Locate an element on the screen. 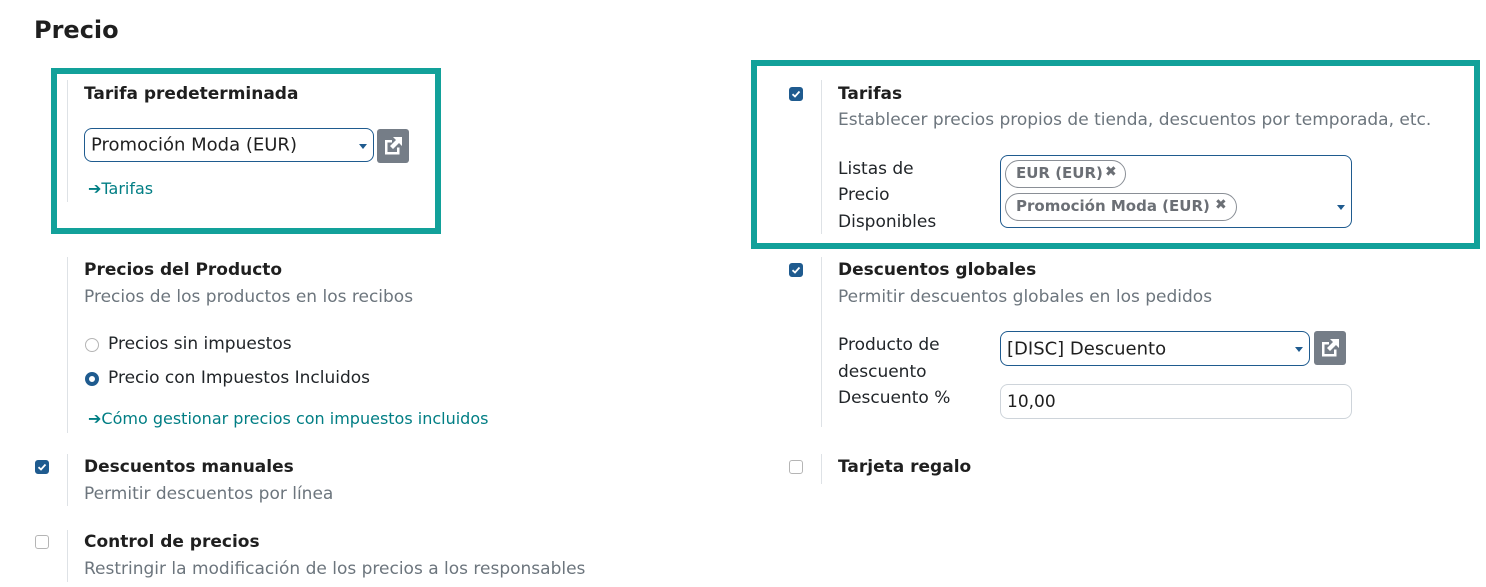  section-title: Precio is located at coordinates (76, 30).